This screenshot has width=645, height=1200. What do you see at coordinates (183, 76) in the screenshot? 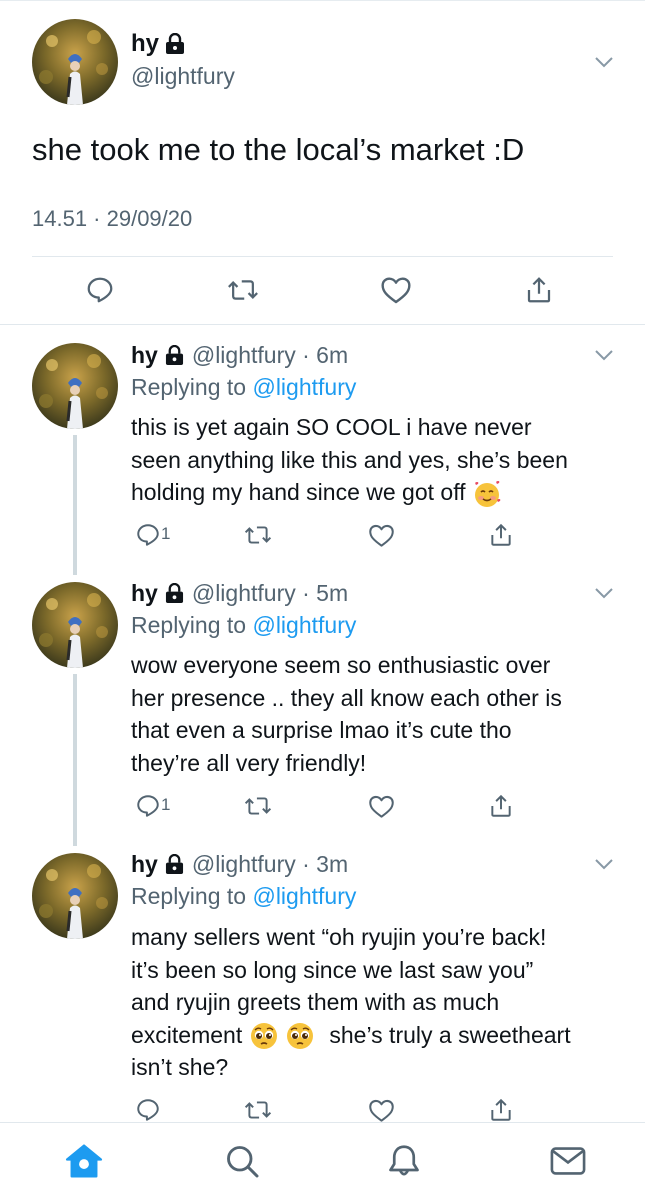
I see `handle: @lightfury` at bounding box center [183, 76].